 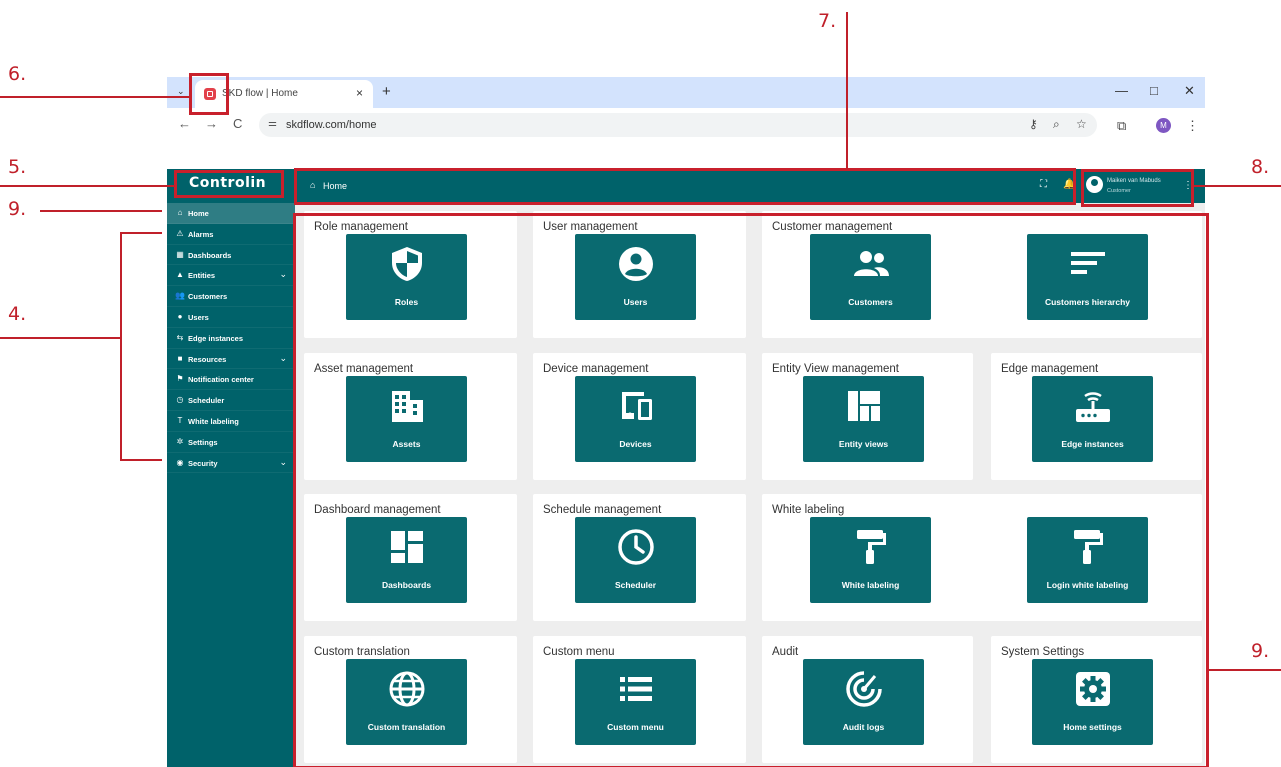 What do you see at coordinates (231, 234) in the screenshot?
I see `sidebar-item-alarms: ⚠ Alarms` at bounding box center [231, 234].